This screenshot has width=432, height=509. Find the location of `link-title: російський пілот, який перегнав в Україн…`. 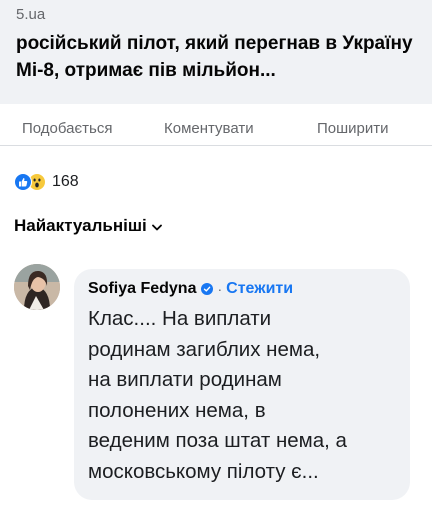

link-title: російський пілот, який перегнав в Україн… is located at coordinates (218, 57).